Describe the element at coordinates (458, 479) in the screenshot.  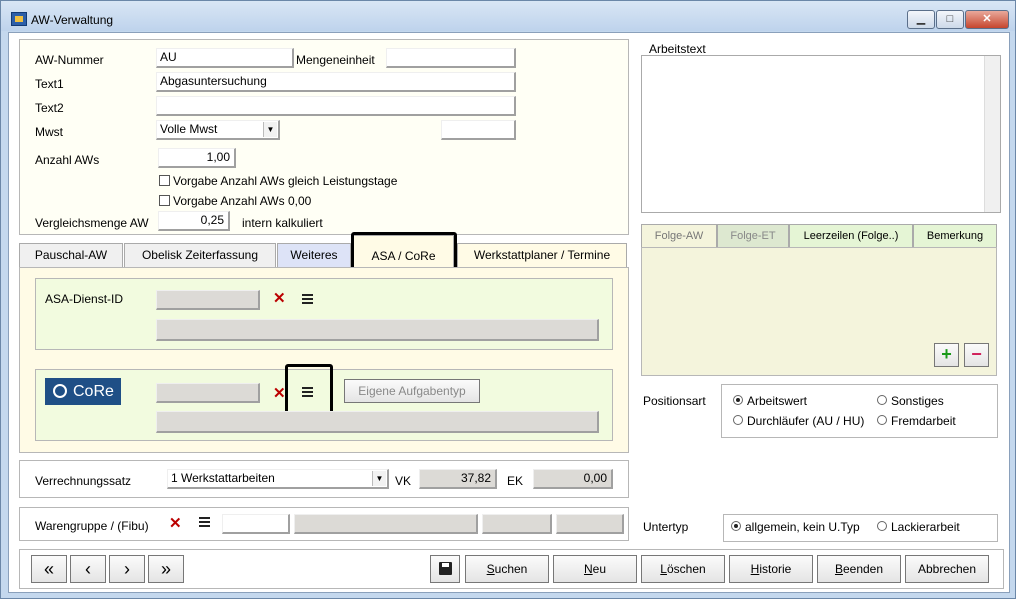
I see `vk-value: 37,82` at that location.